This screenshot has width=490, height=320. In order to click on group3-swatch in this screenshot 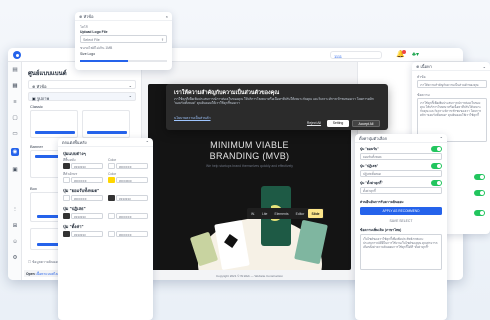, I will do `click(66, 234)`.